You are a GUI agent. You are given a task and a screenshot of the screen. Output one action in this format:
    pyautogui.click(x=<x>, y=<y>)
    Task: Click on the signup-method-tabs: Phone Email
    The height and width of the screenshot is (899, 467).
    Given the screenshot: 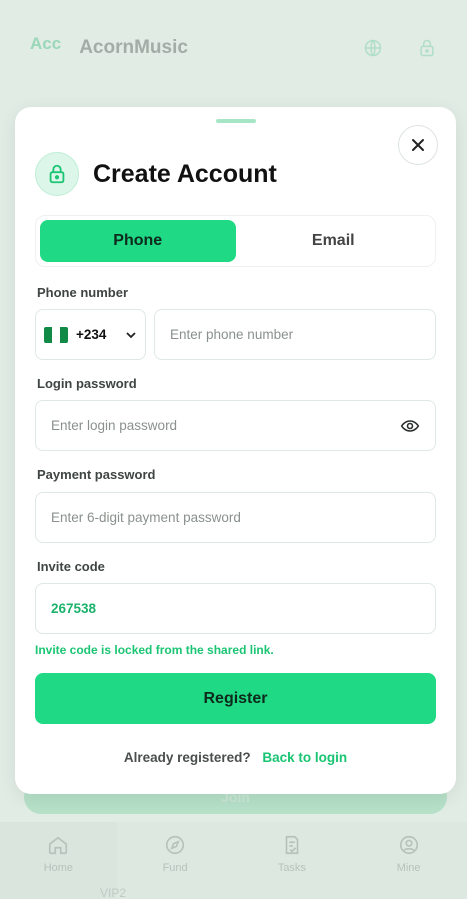 What is the action you would take?
    pyautogui.click(x=235, y=241)
    